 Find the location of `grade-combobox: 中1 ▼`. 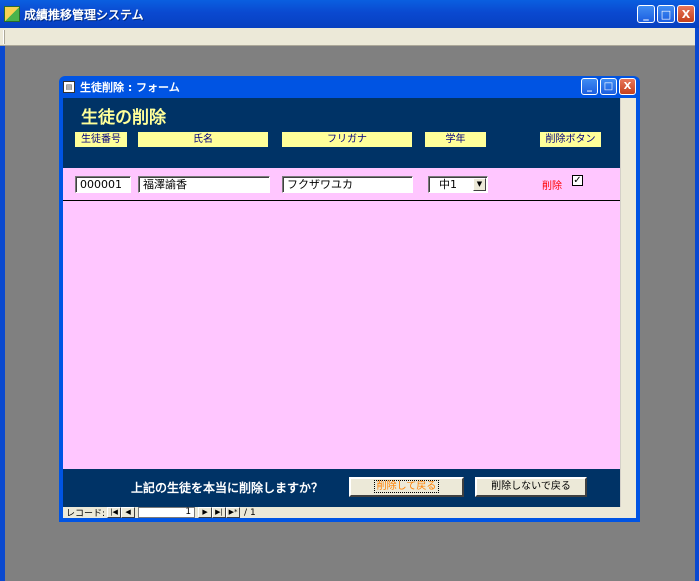

grade-combobox: 中1 ▼ is located at coordinates (458, 184).